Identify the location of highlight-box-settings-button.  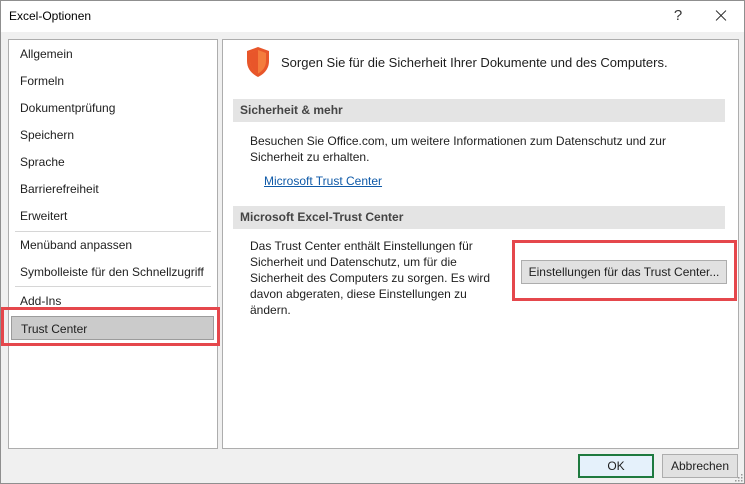
(624, 270).